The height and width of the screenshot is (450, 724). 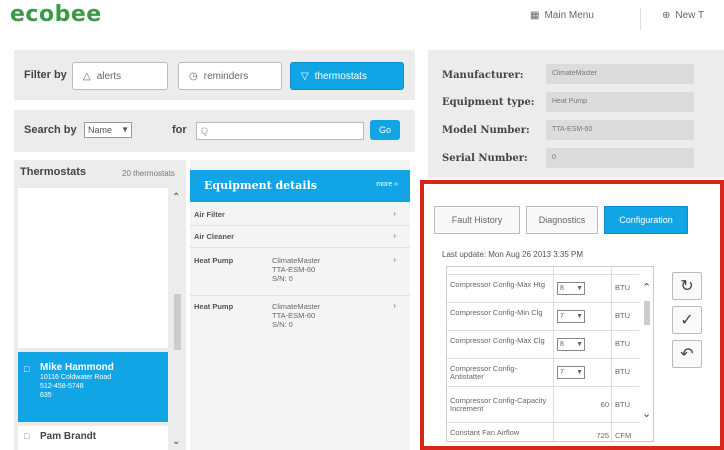 I want to click on undo-button: ↶, so click(x=687, y=354).